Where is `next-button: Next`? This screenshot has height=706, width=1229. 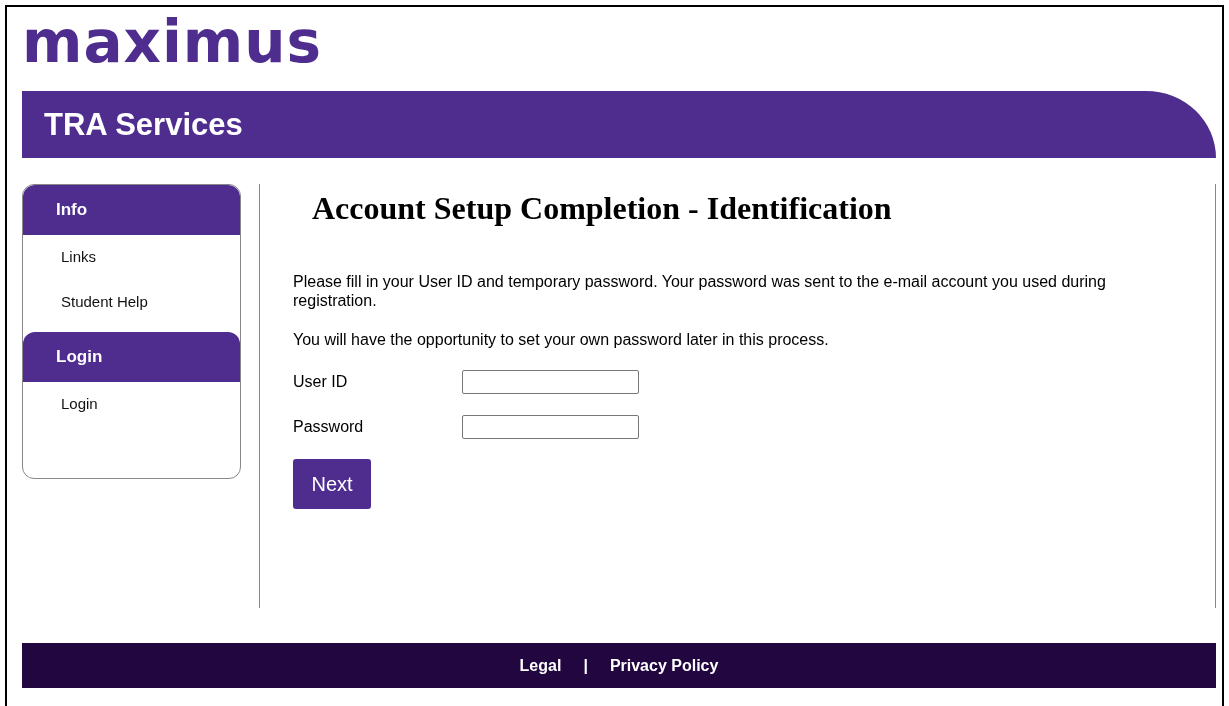
next-button: Next is located at coordinates (332, 484).